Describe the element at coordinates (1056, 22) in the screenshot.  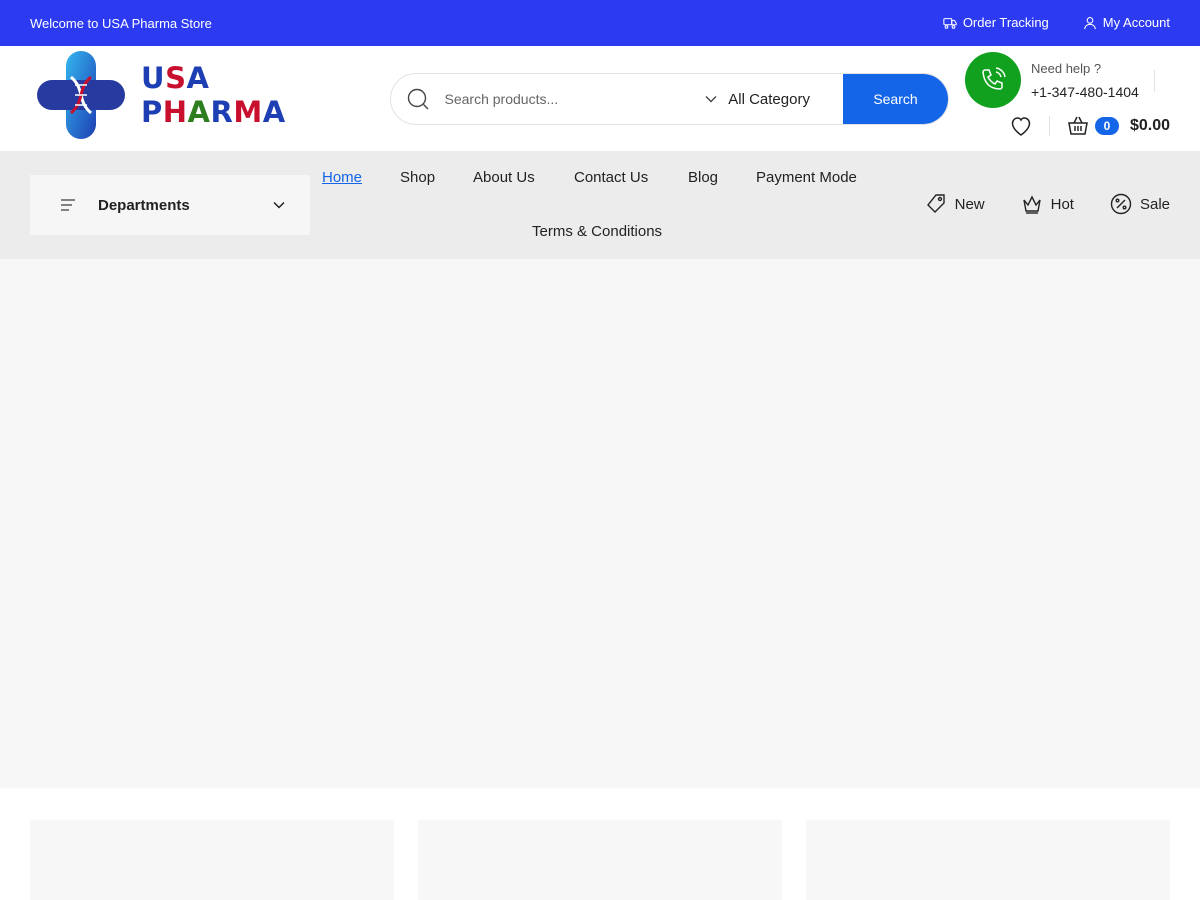
I see `top-links: Order Tracking My Account` at that location.